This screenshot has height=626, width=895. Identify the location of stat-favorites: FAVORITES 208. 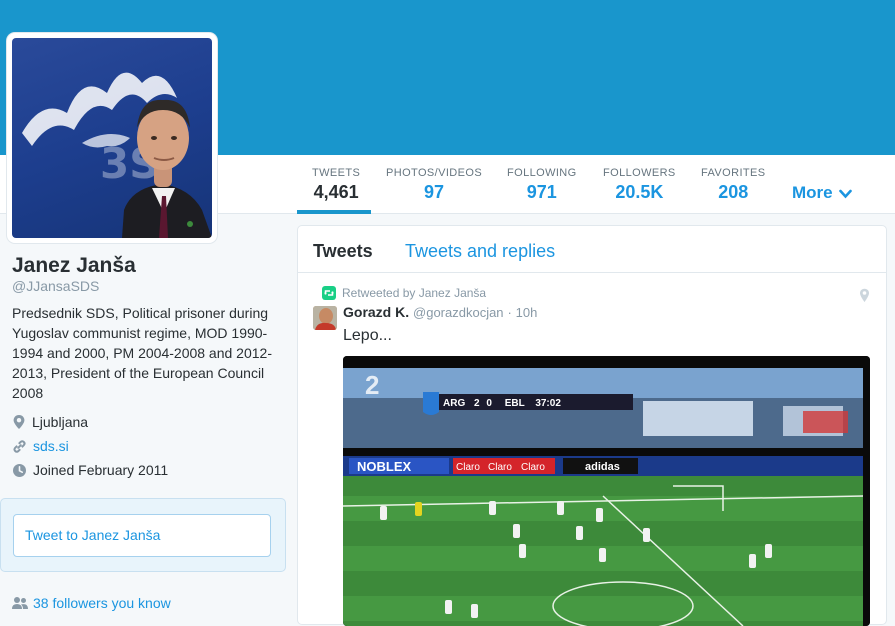
(733, 185).